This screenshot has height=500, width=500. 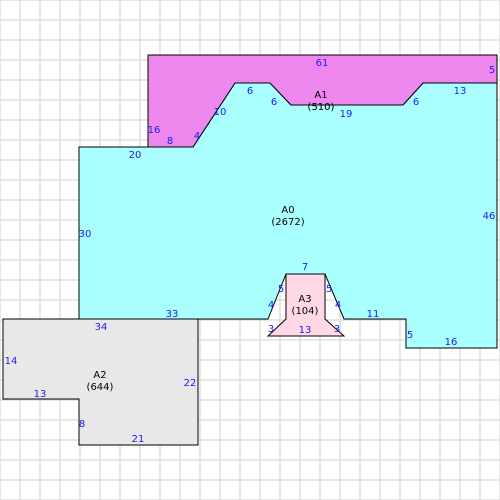 What do you see at coordinates (101, 327) in the screenshot?
I see `a2-dim-top: 34` at bounding box center [101, 327].